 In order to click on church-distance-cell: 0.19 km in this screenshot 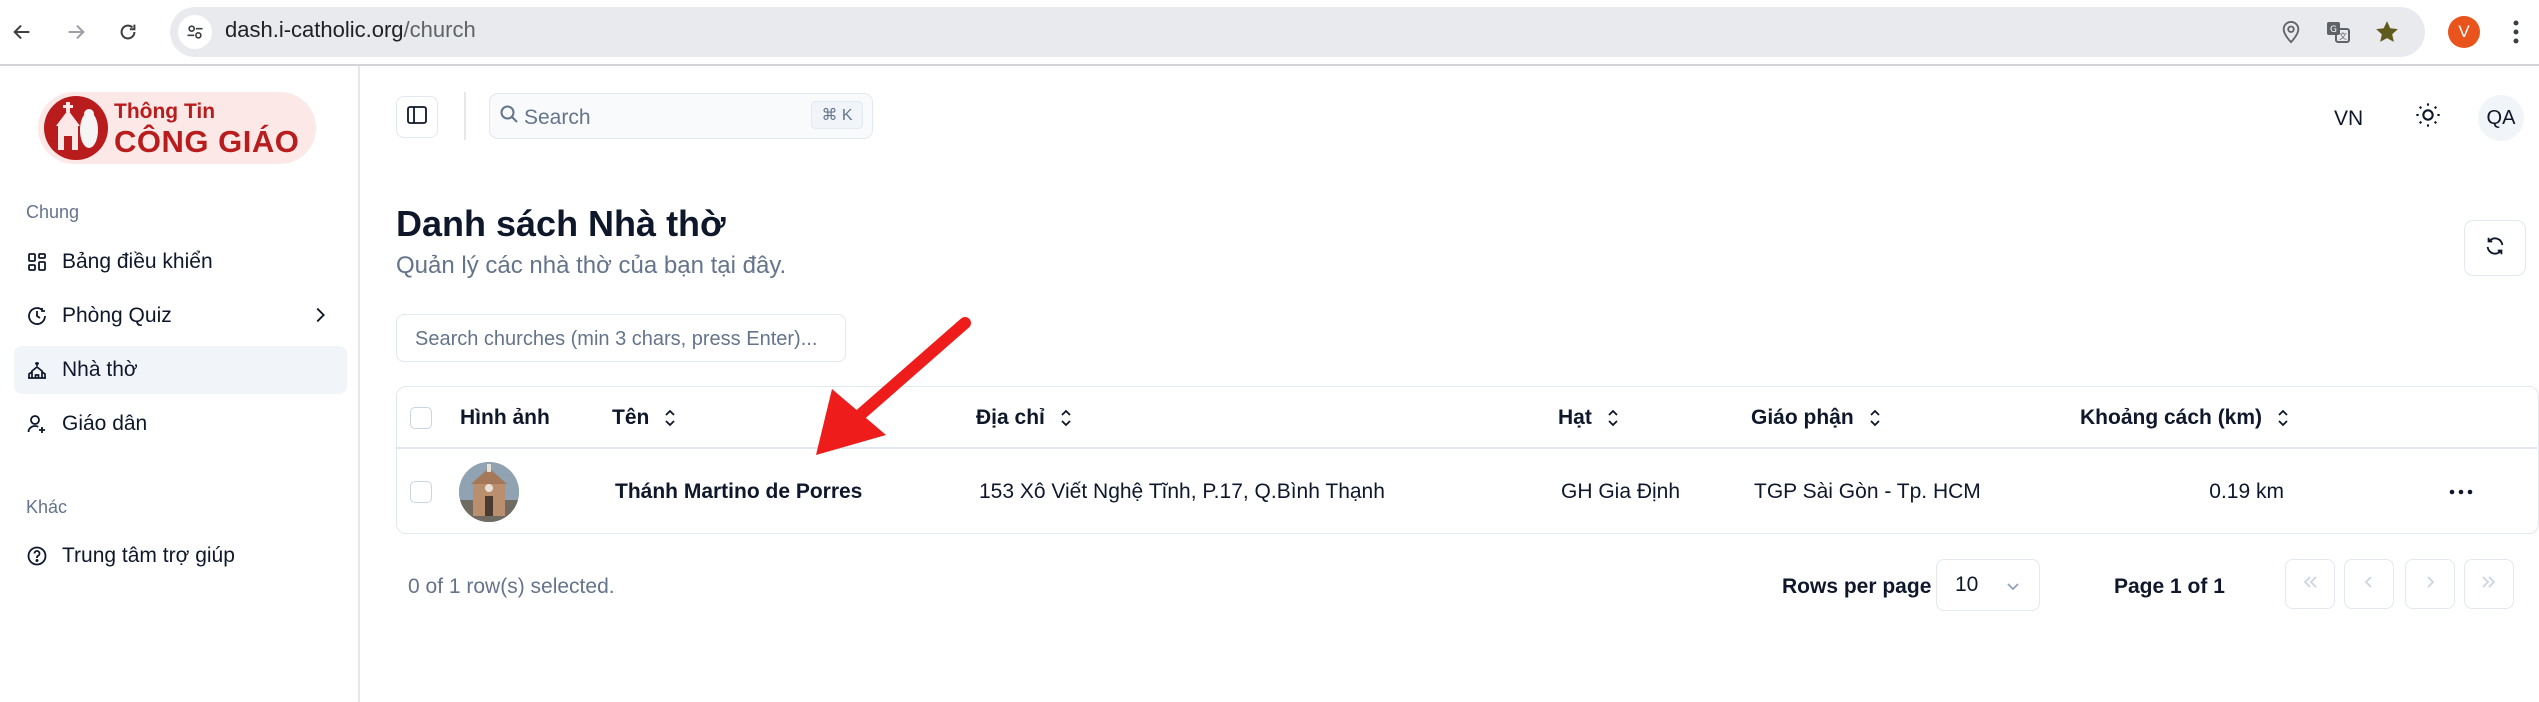, I will do `click(2246, 491)`.